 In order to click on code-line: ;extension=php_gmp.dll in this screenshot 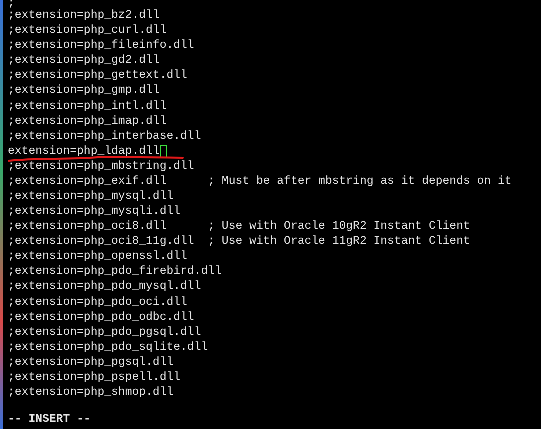, I will do `click(84, 90)`.